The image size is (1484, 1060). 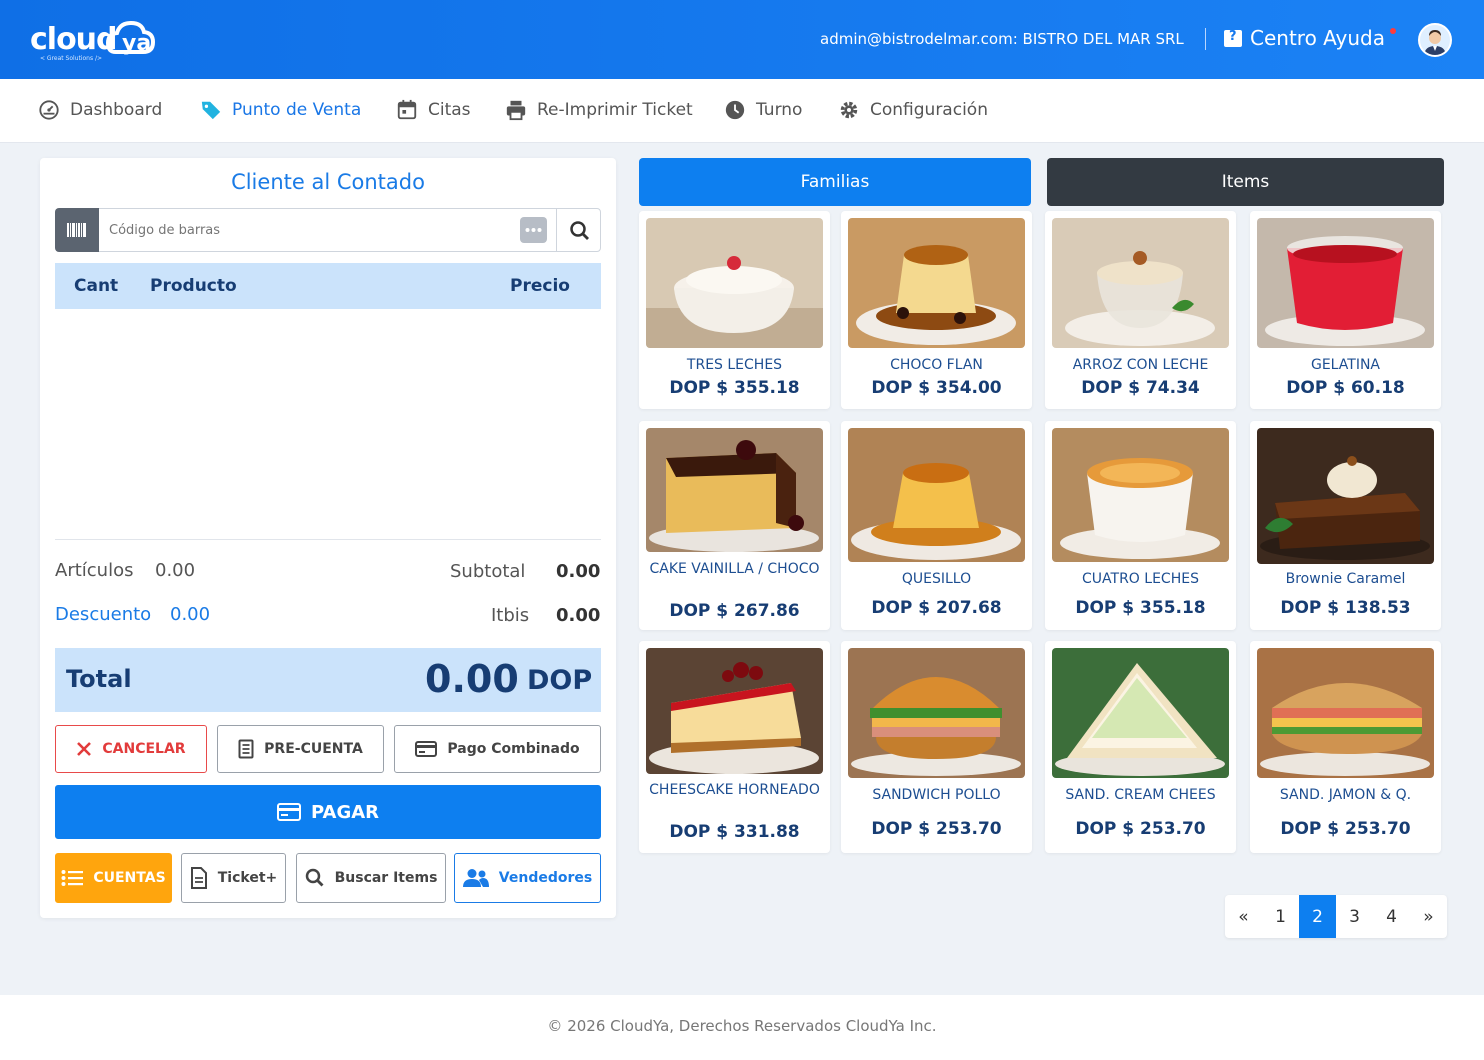 I want to click on product-image-sand-jamon-q, so click(x=1345, y=713).